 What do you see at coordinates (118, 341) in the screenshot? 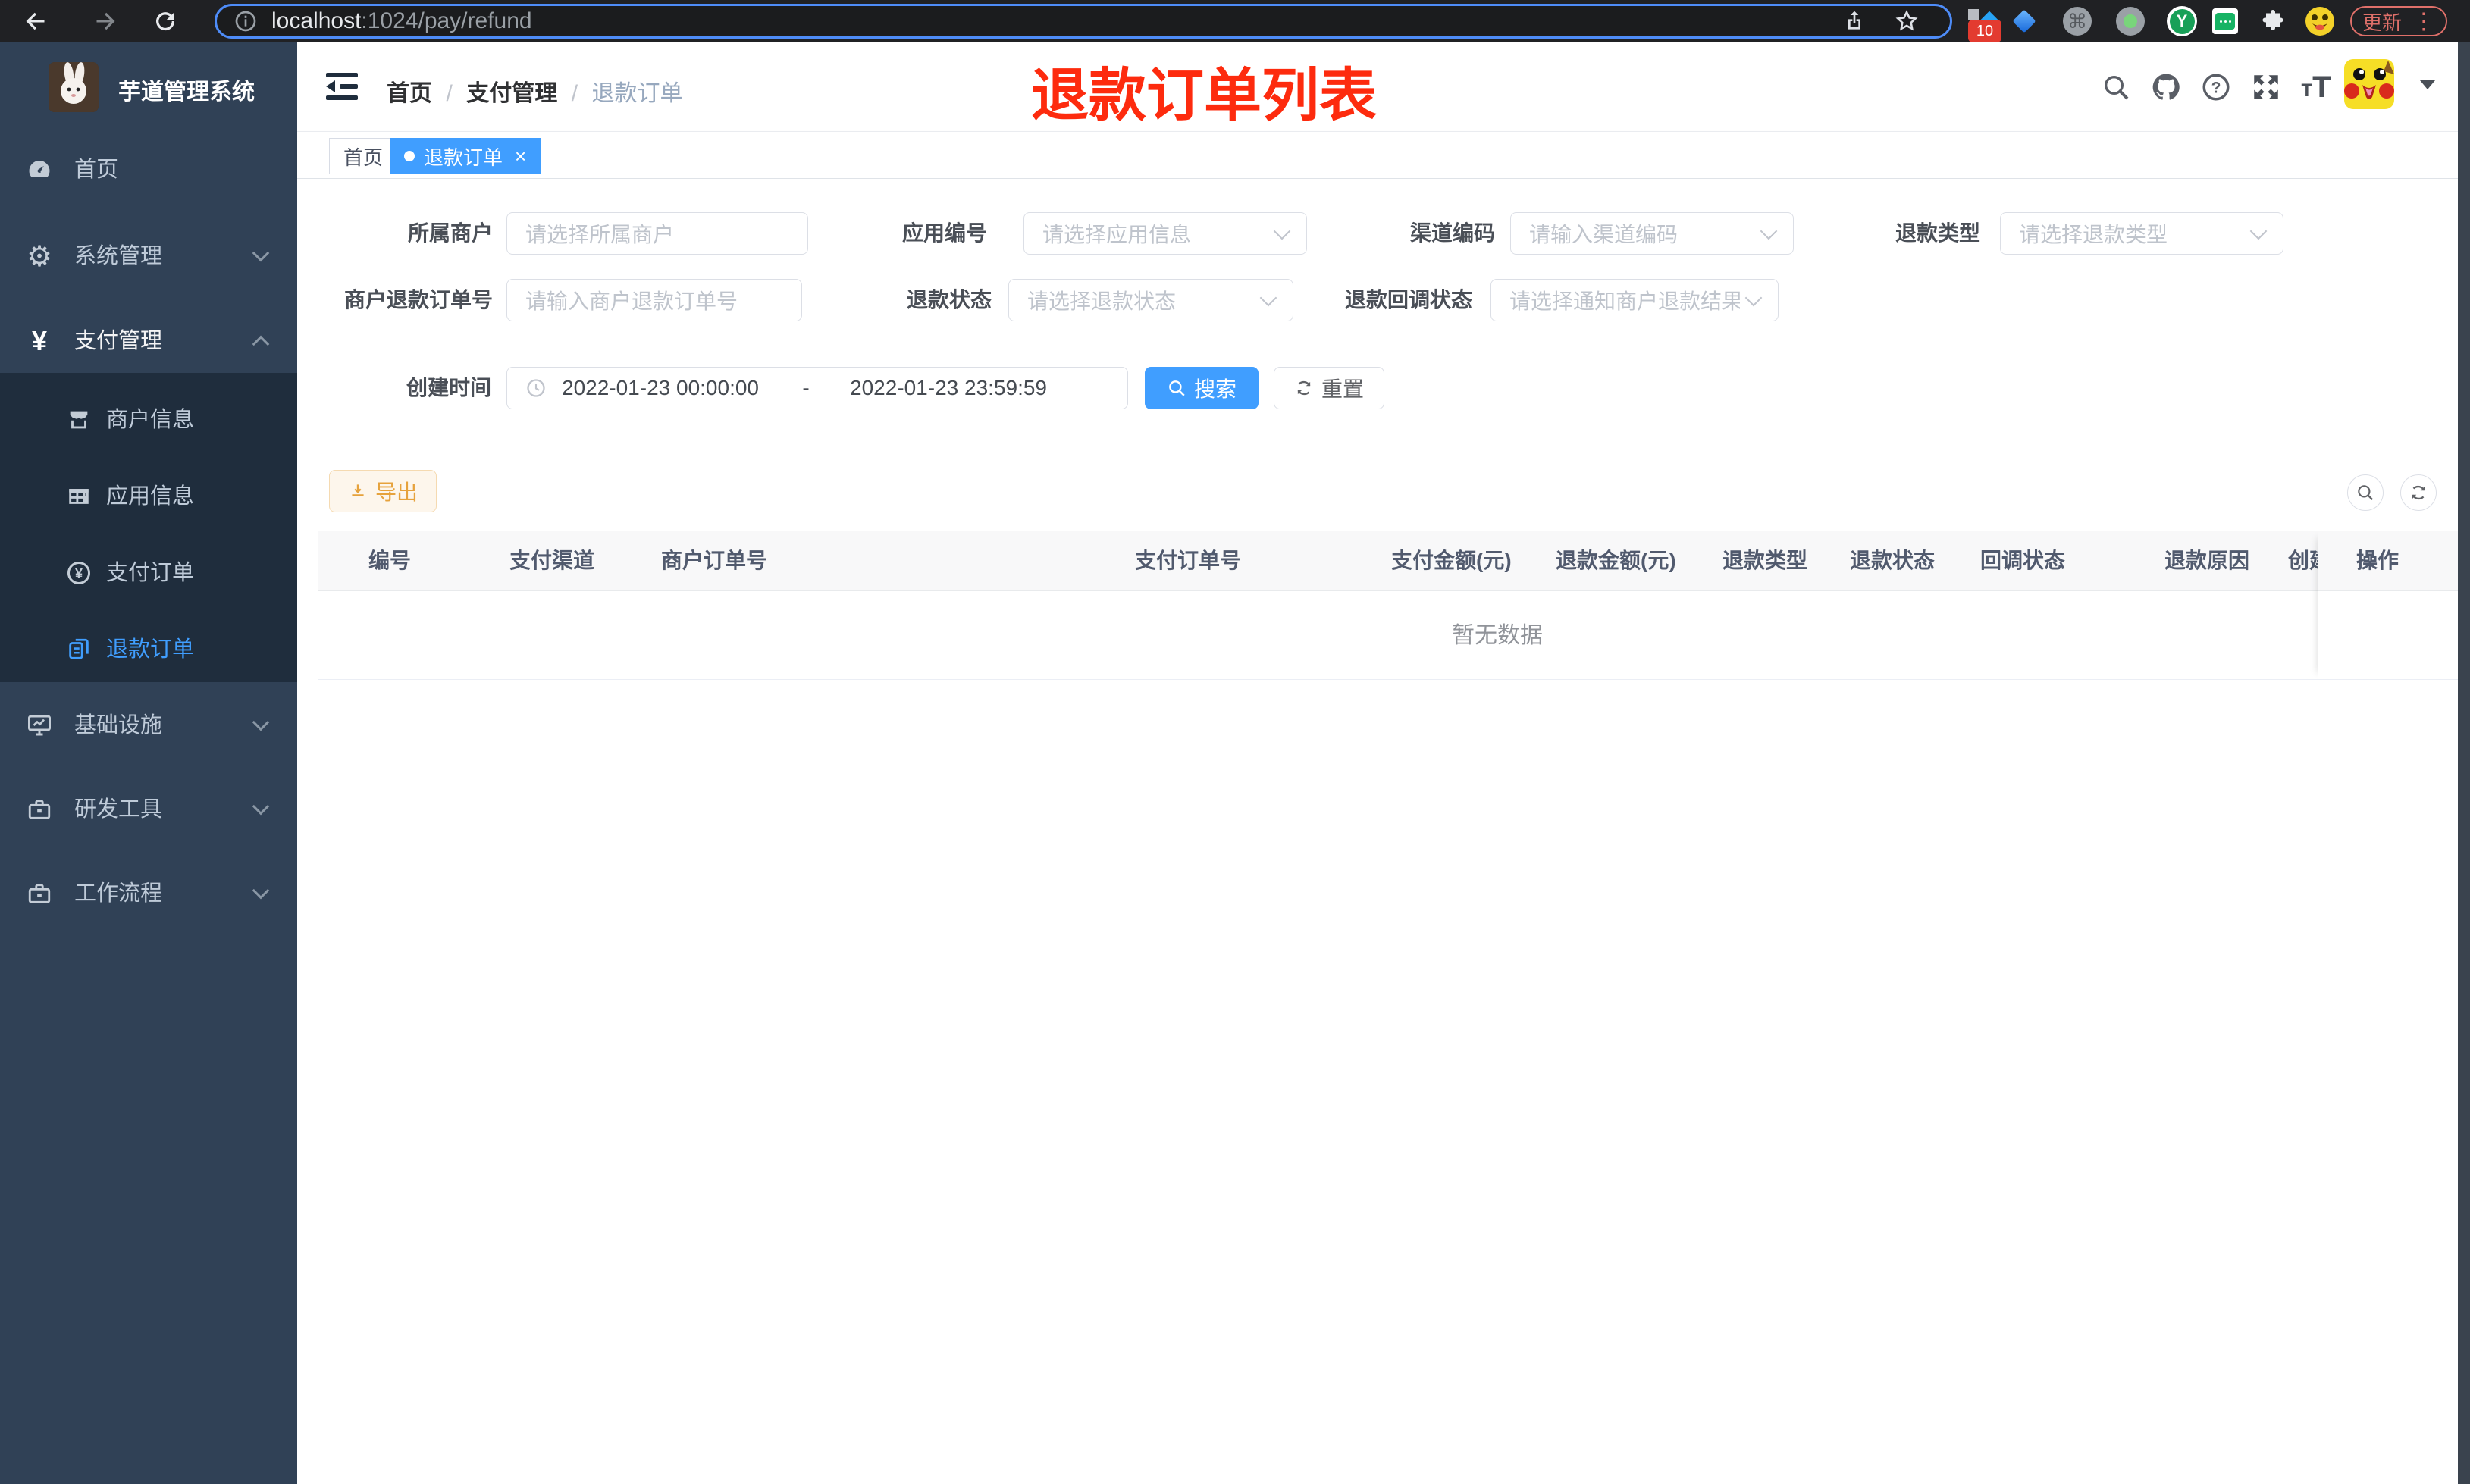
I see `sidebar-item-label: 支付管理` at bounding box center [118, 341].